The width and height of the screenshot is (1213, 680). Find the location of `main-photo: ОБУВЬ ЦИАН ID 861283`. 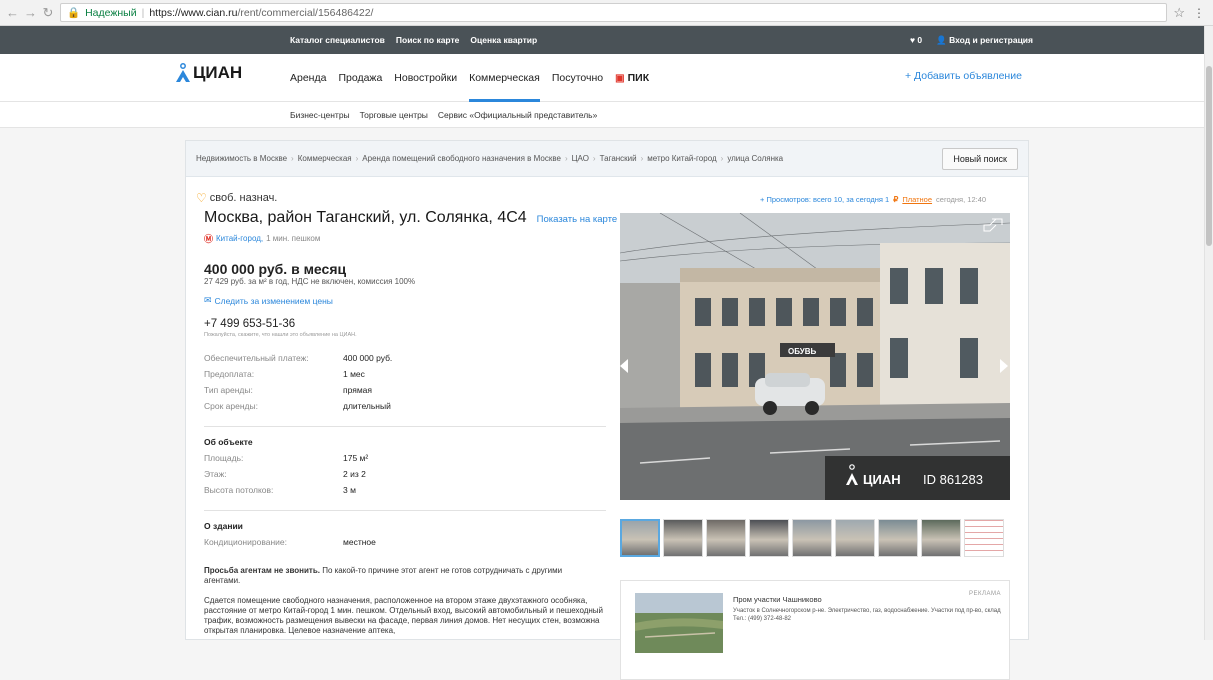

main-photo: ОБУВЬ ЦИАН ID 861283 is located at coordinates (815, 356).